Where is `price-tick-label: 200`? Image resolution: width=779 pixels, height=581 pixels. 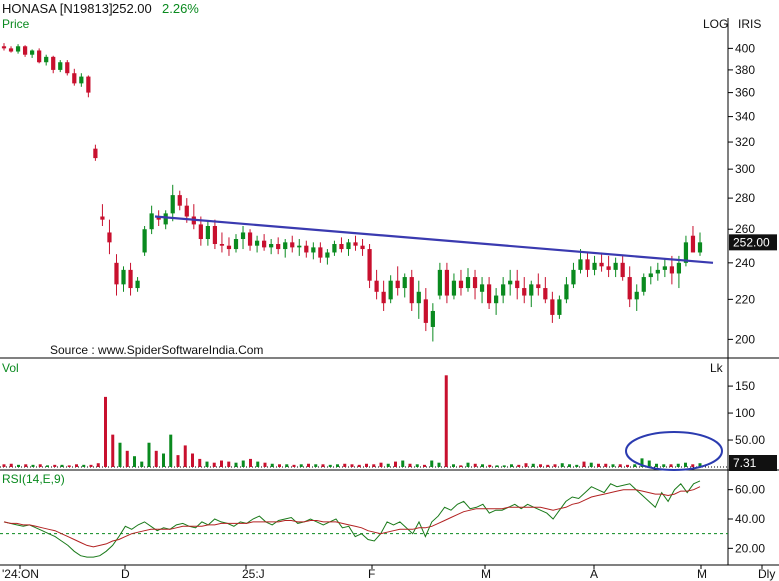
price-tick-label: 200 is located at coordinates (745, 339).